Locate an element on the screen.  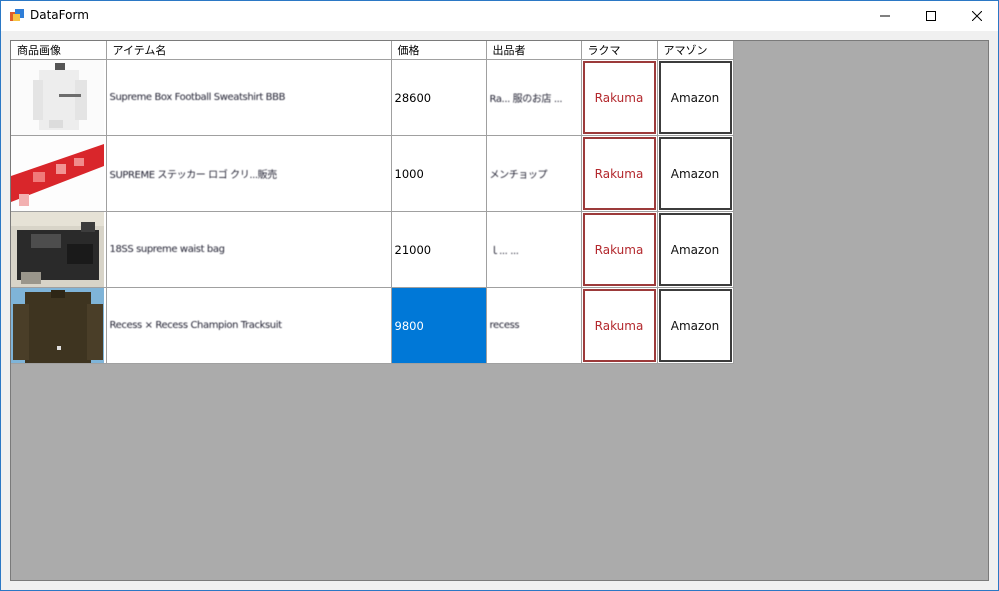
seller-text: recess is located at coordinates (504, 325).